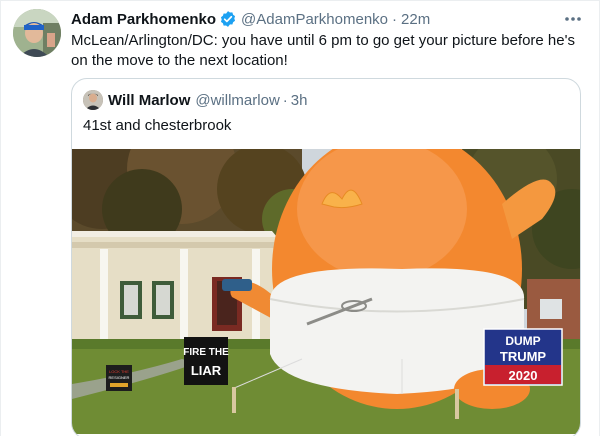 The width and height of the screenshot is (600, 436). Describe the element at coordinates (37, 33) in the screenshot. I see `author-avatar` at that location.